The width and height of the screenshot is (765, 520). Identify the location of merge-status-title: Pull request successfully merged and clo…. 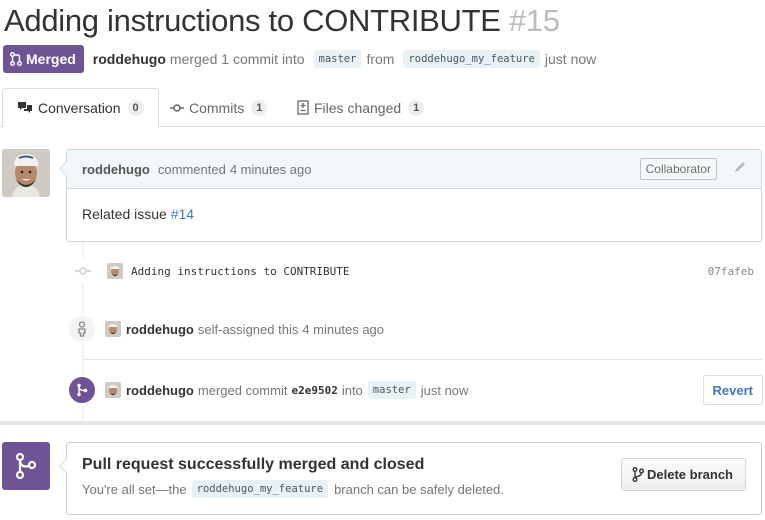
(253, 464).